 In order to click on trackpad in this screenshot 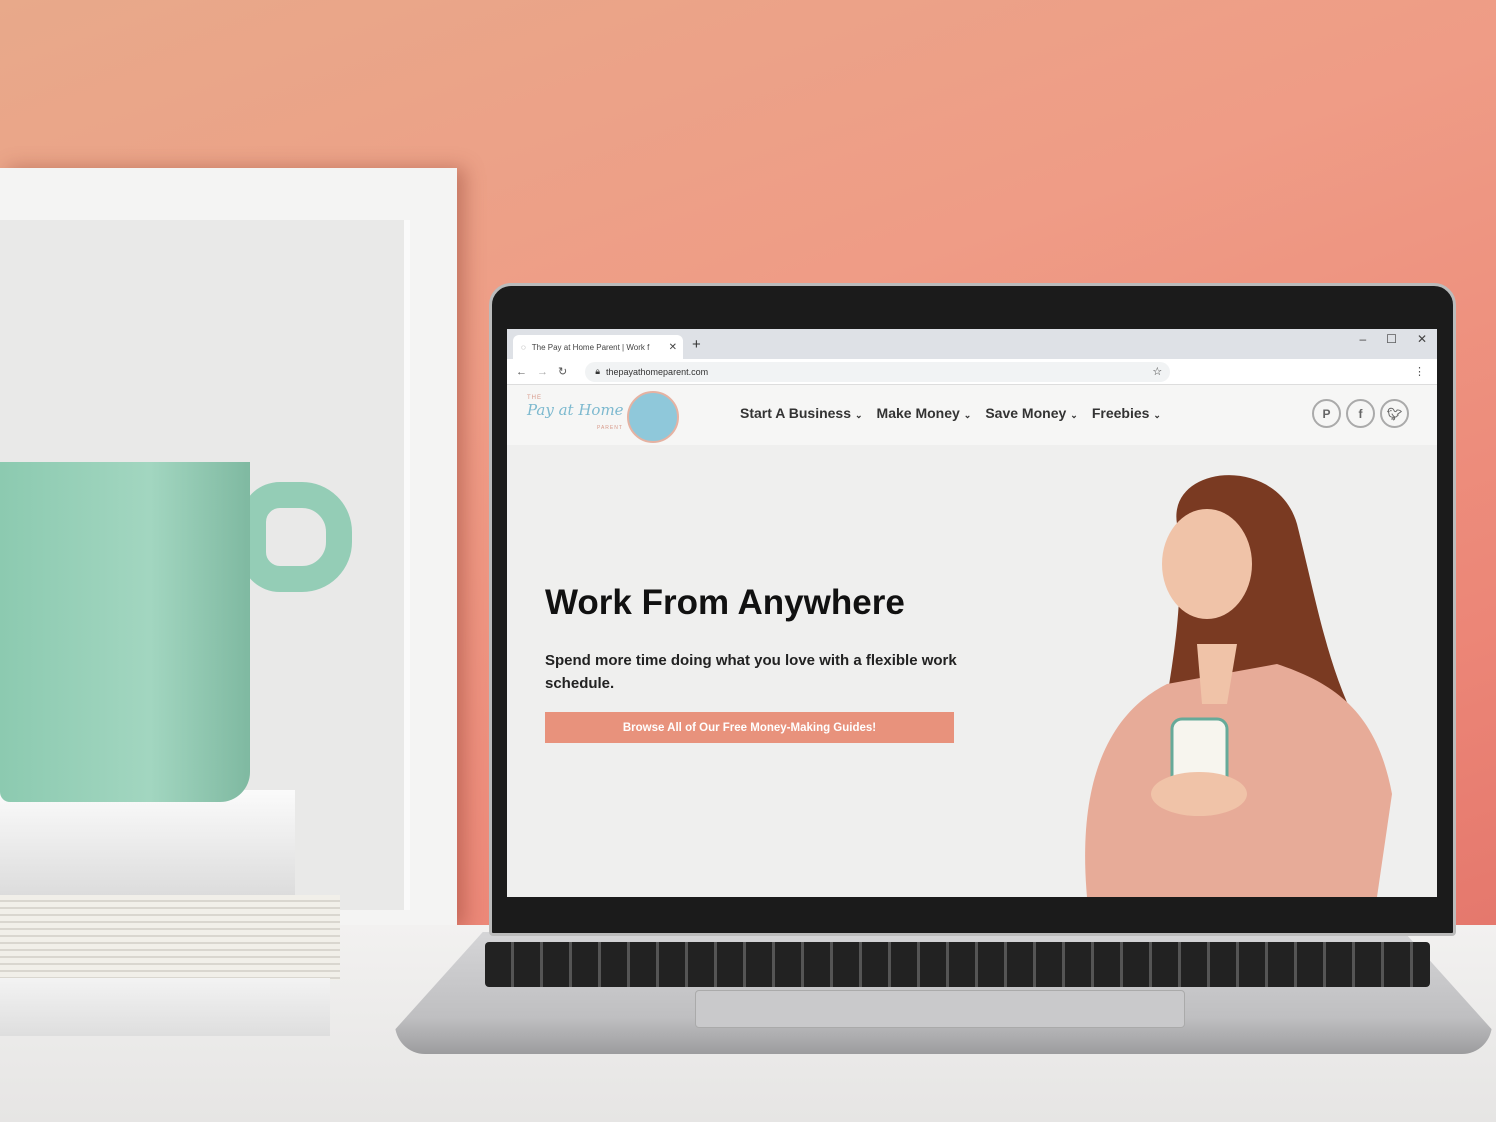, I will do `click(940, 1009)`.